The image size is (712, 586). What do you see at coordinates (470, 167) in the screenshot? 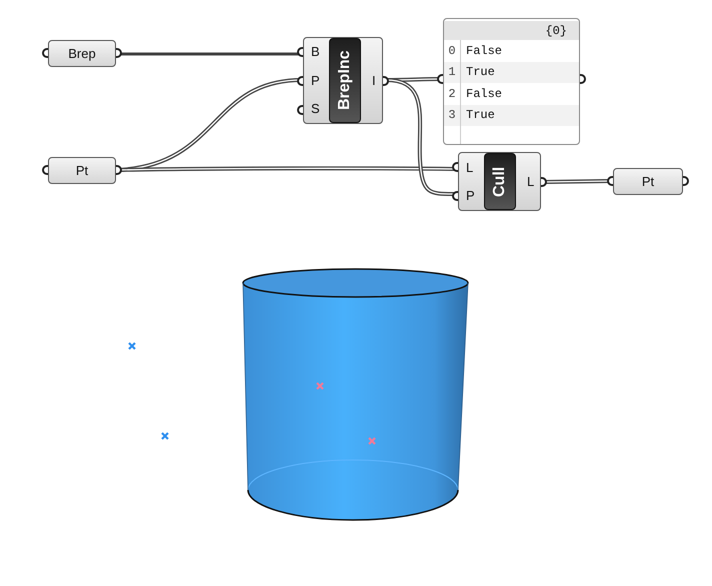
I see `input-label: L` at bounding box center [470, 167].